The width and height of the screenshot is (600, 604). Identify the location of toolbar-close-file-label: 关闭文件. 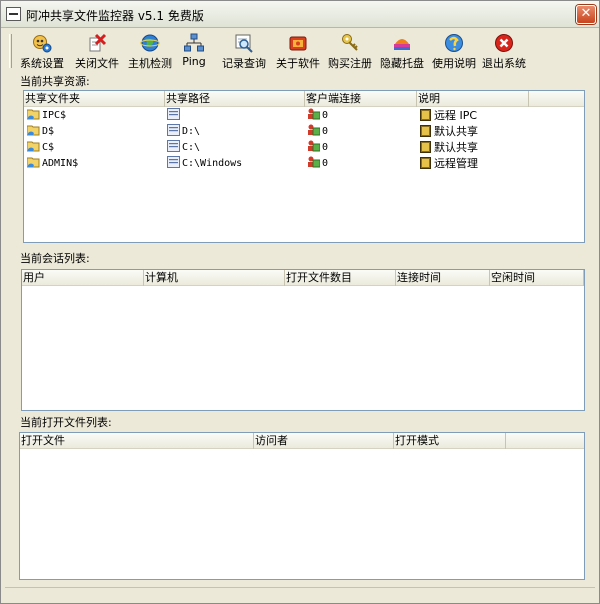
(97, 63).